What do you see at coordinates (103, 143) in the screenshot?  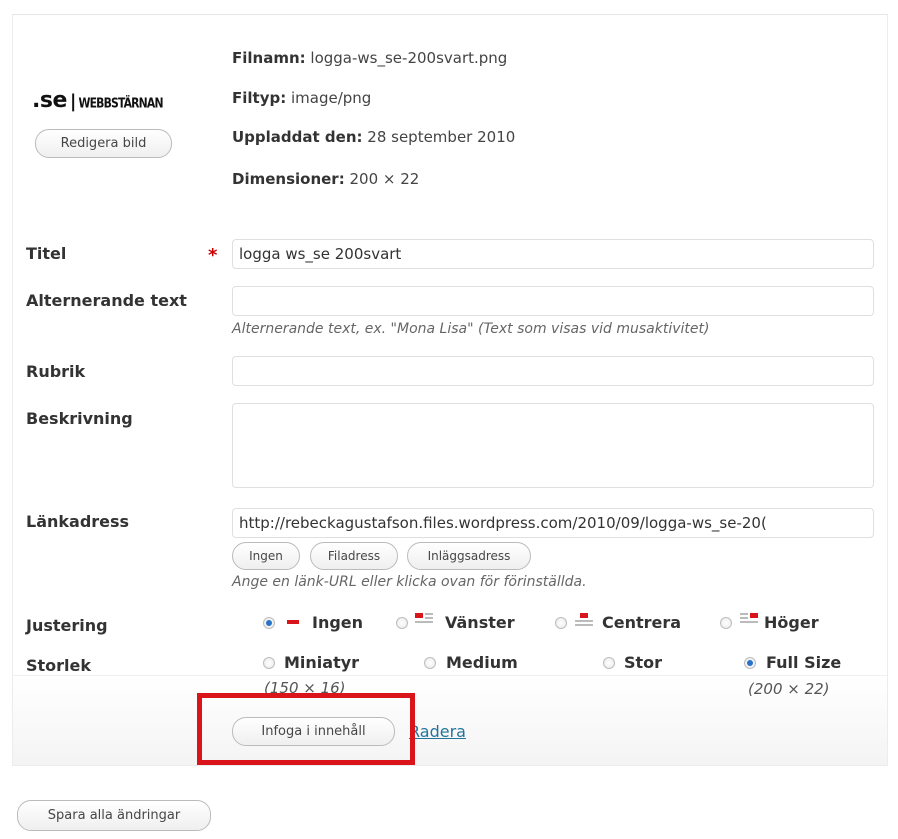 I see `edit-image-button: Redigera bild` at bounding box center [103, 143].